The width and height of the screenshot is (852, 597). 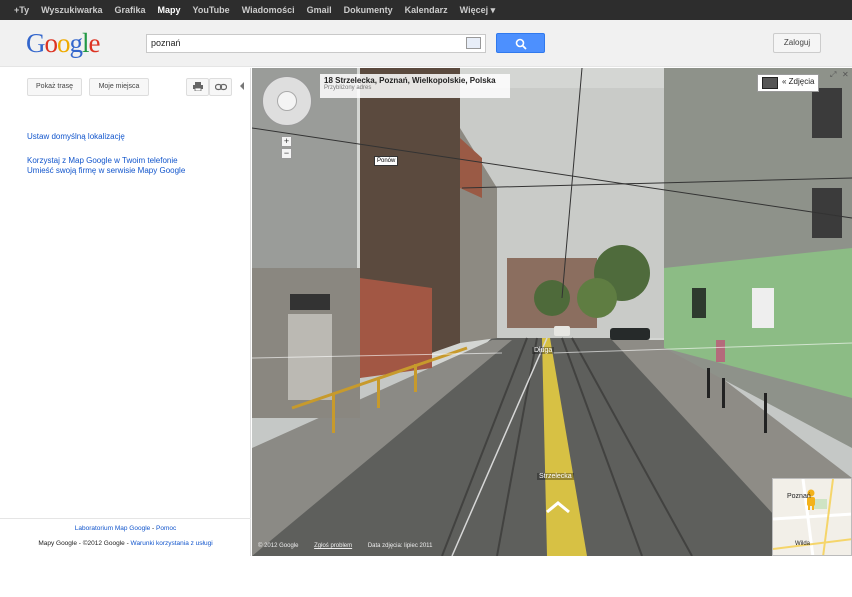 What do you see at coordinates (543, 350) in the screenshot?
I see `street-label-far: Długa` at bounding box center [543, 350].